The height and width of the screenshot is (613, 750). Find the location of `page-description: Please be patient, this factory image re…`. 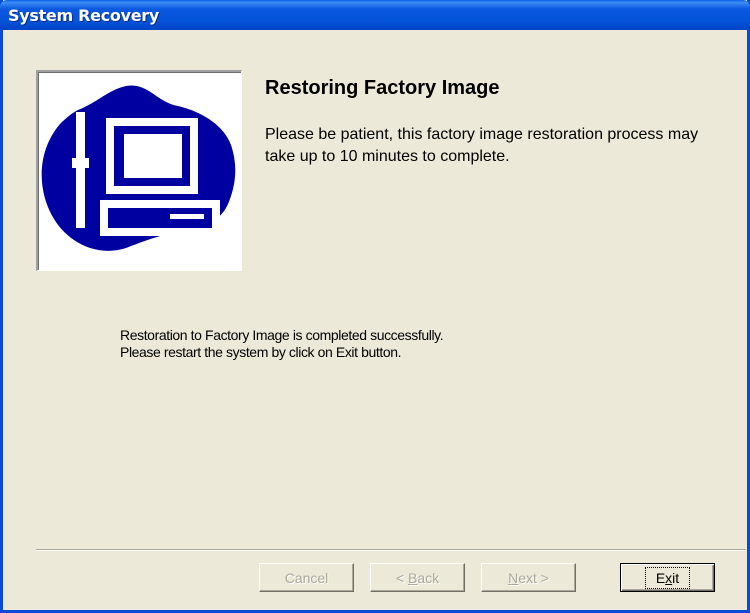

page-description: Please be patient, this factory image re… is located at coordinates (482, 145).